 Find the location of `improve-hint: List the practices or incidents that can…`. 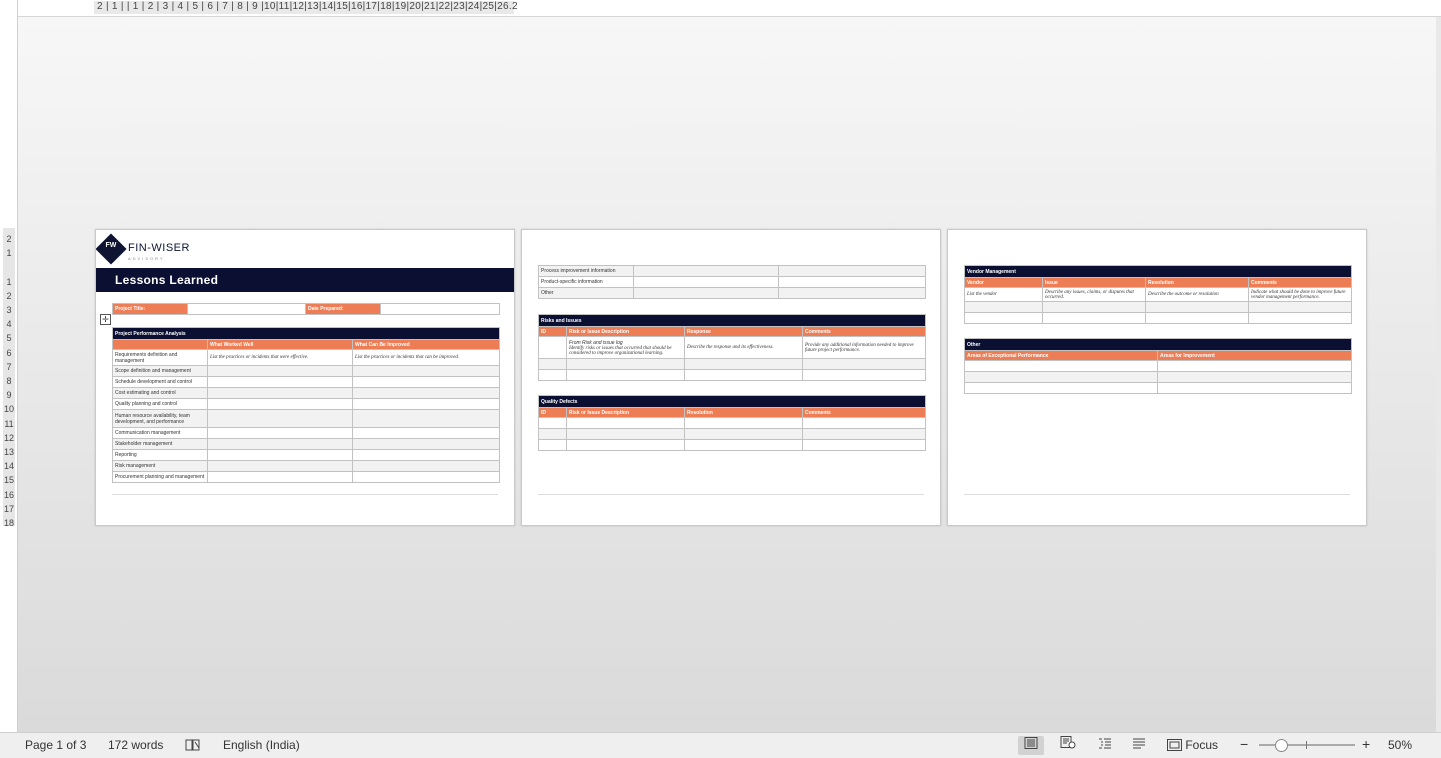

improve-hint: List the practices or incidents that can… is located at coordinates (426, 357).